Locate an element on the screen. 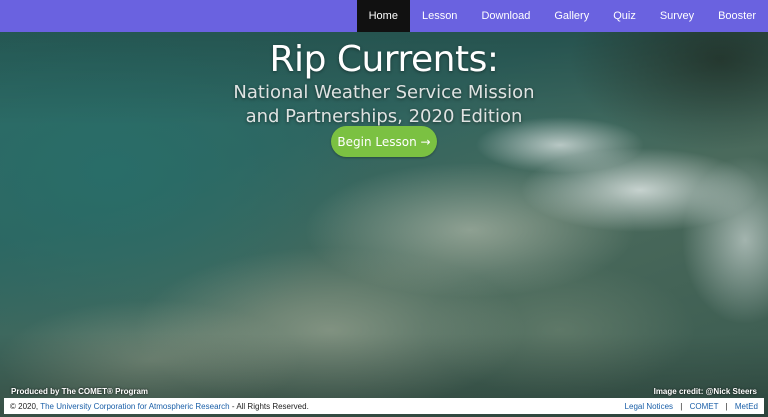 This screenshot has width=768, height=417. nav-lesson: Lesson is located at coordinates (439, 16).